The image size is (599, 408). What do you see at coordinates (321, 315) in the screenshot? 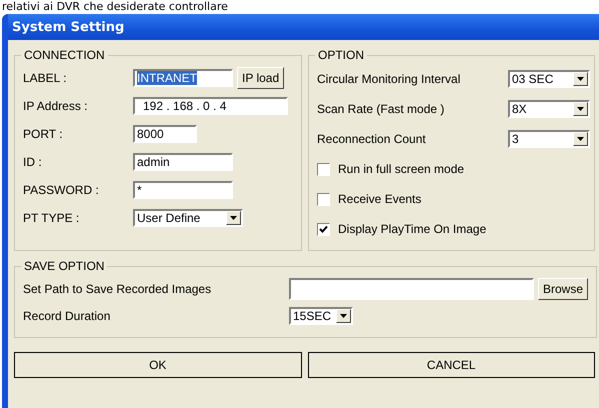
I see `dropdown: 15SEC` at bounding box center [321, 315].